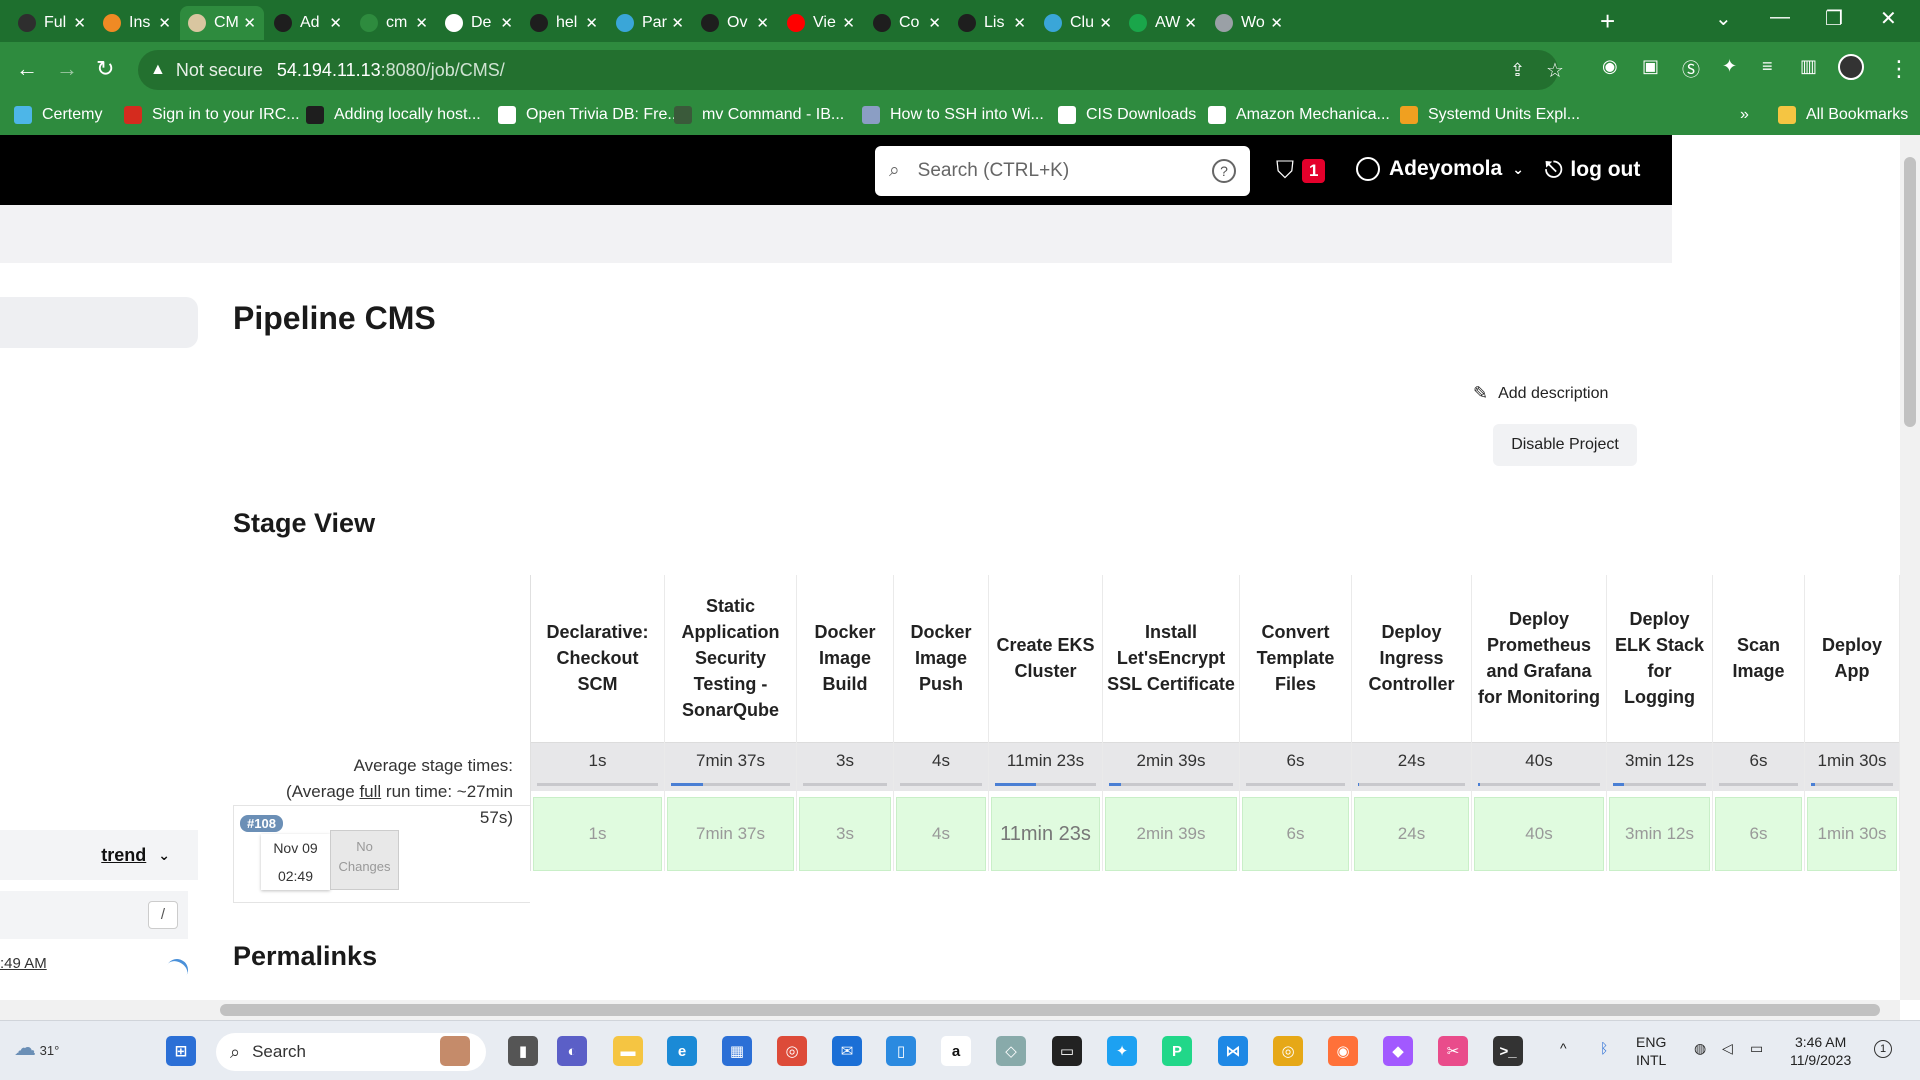 The width and height of the screenshot is (1920, 1080). What do you see at coordinates (99, 855) in the screenshot?
I see `trend-toggle: trend ⌄` at bounding box center [99, 855].